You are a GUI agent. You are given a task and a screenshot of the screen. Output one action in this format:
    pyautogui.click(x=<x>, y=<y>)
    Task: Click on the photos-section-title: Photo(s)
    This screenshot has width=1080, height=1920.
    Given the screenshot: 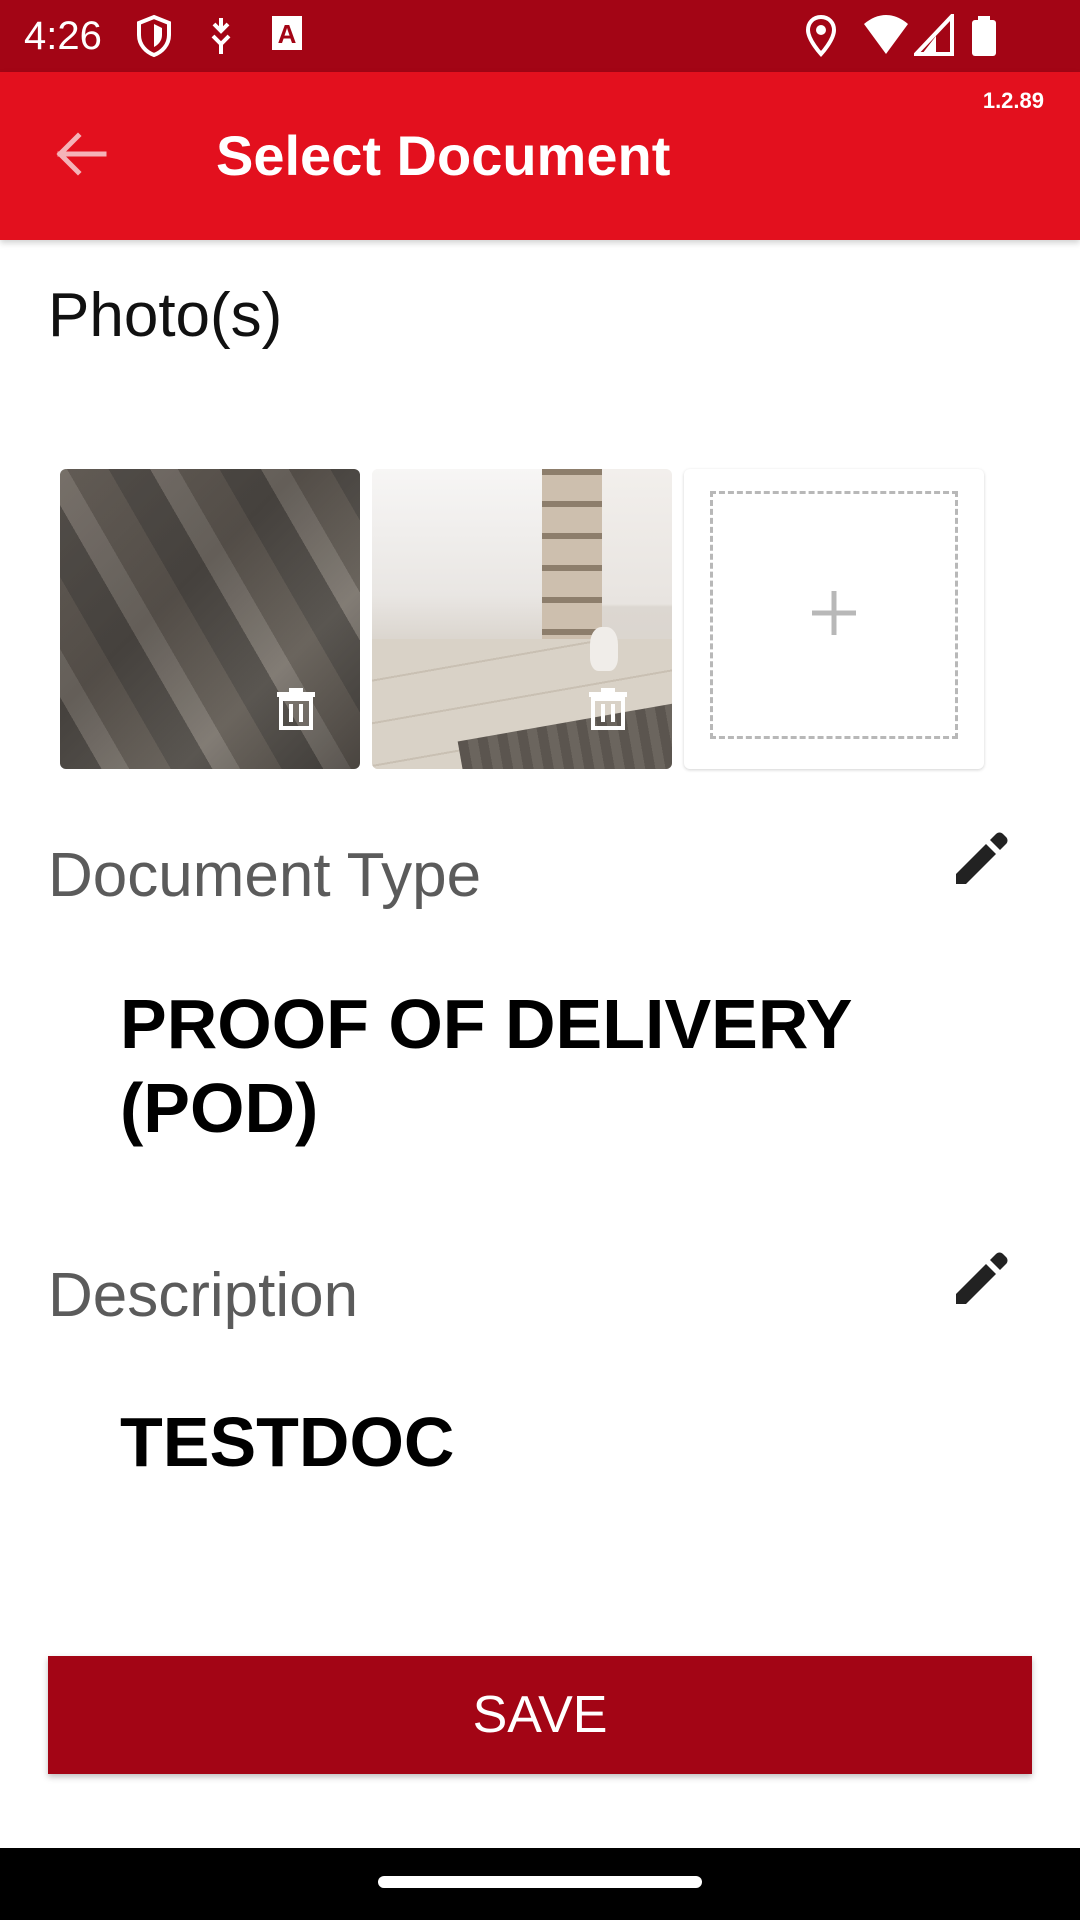 What is the action you would take?
    pyautogui.click(x=165, y=315)
    